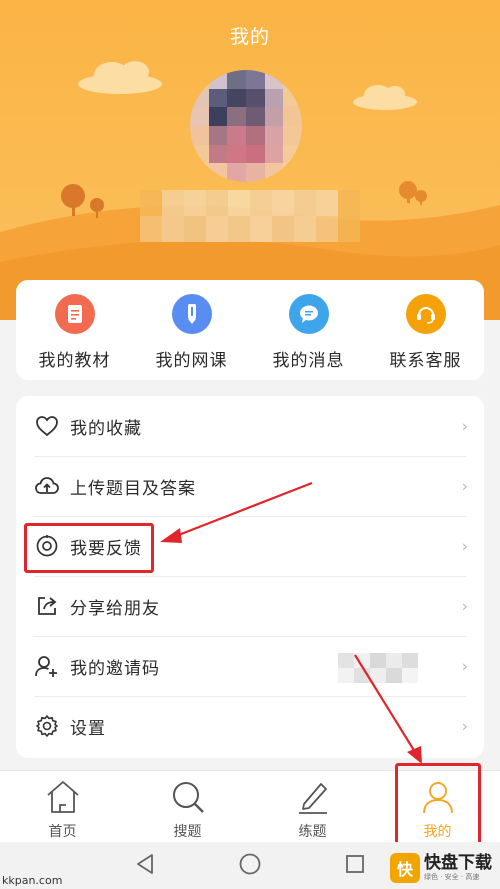 The height and width of the screenshot is (889, 500). What do you see at coordinates (47, 726) in the screenshot?
I see `gear-icon` at bounding box center [47, 726].